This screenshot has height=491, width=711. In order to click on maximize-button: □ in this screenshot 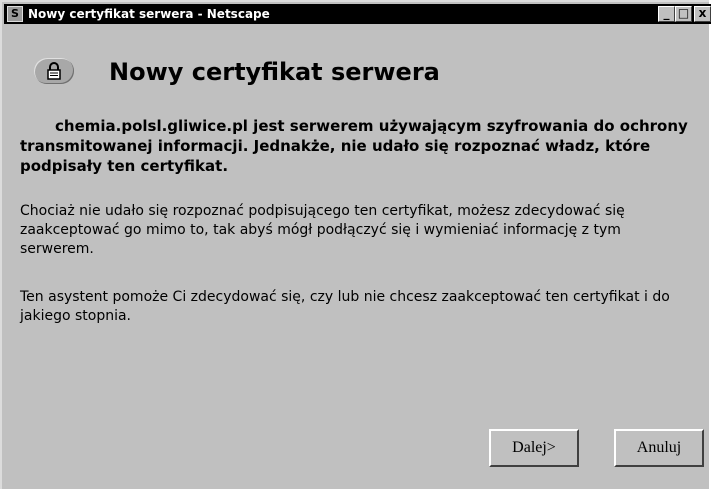, I will do `click(683, 14)`.